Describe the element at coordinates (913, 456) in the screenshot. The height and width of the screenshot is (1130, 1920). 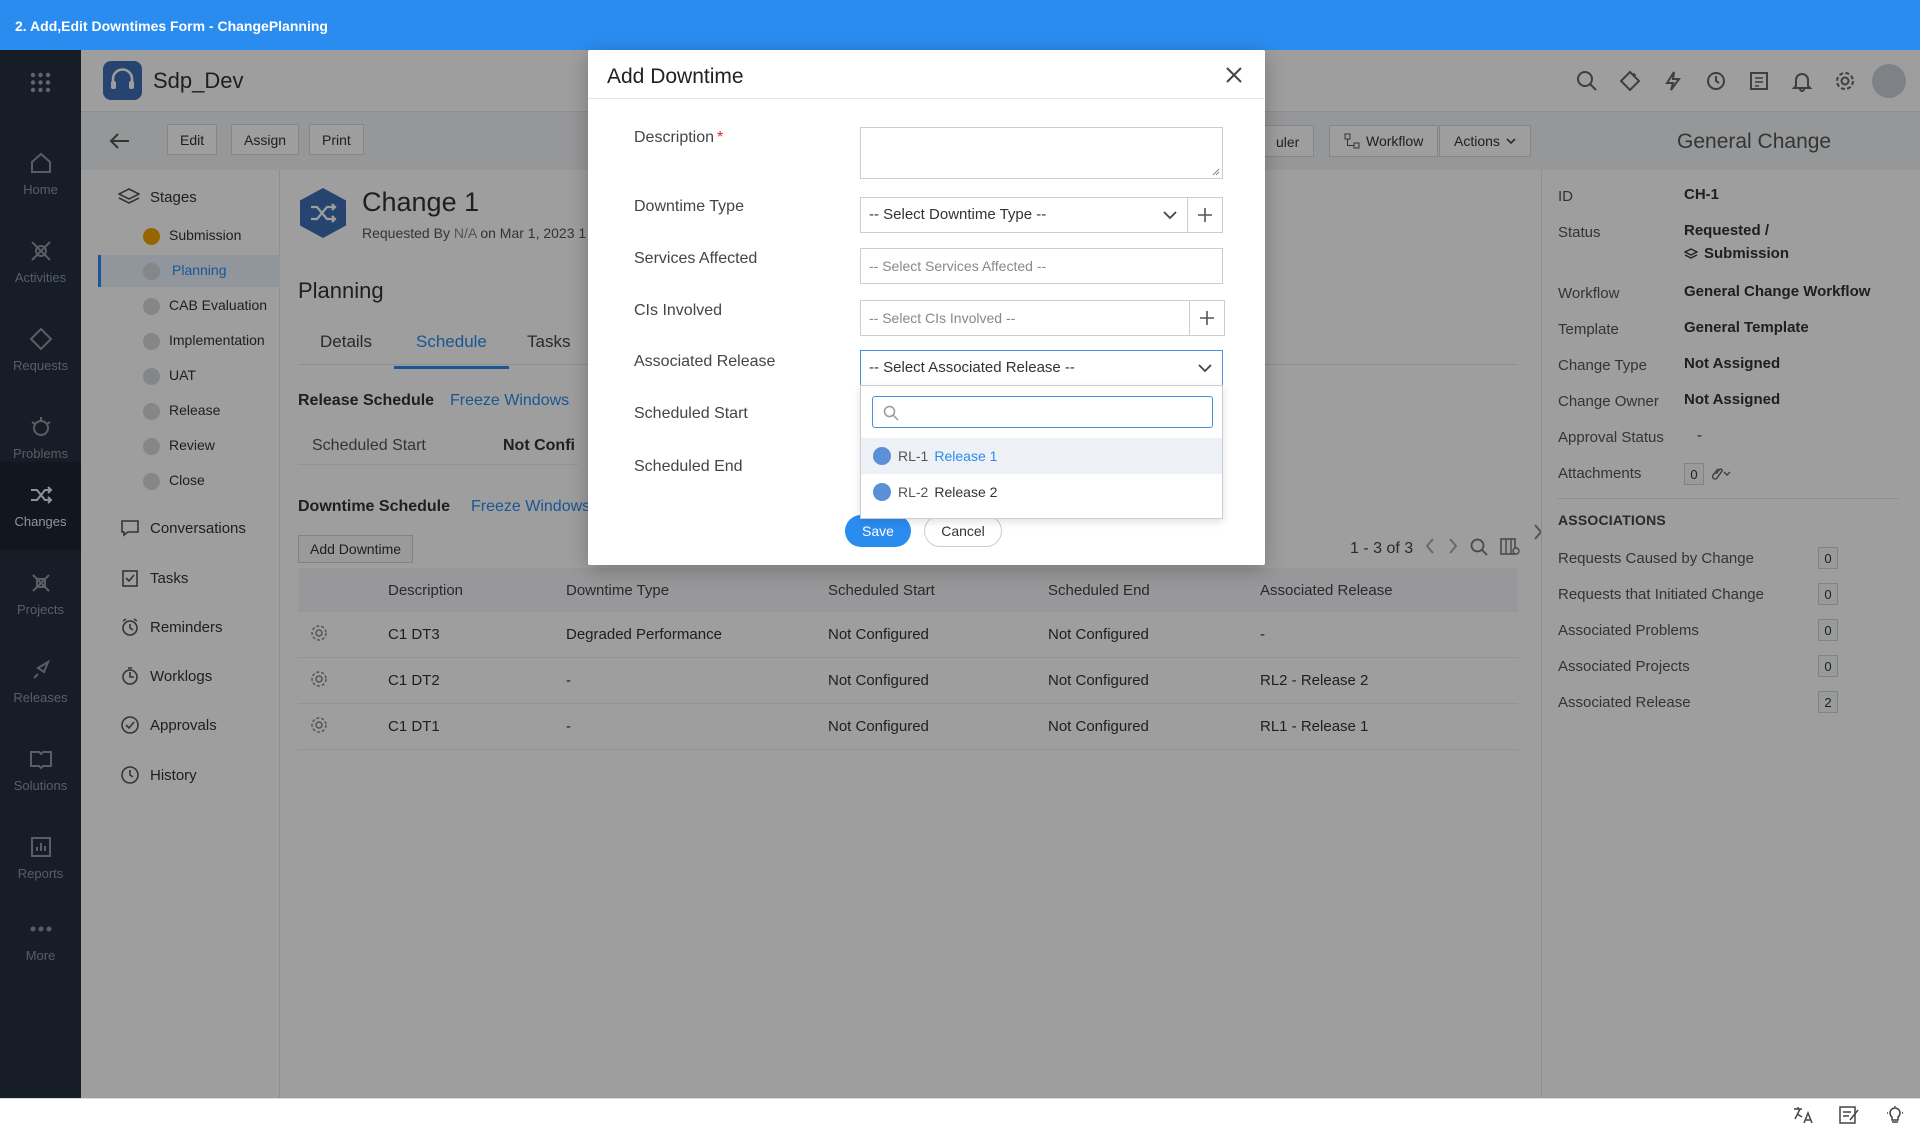
I see `option-code: RL-1` at that location.